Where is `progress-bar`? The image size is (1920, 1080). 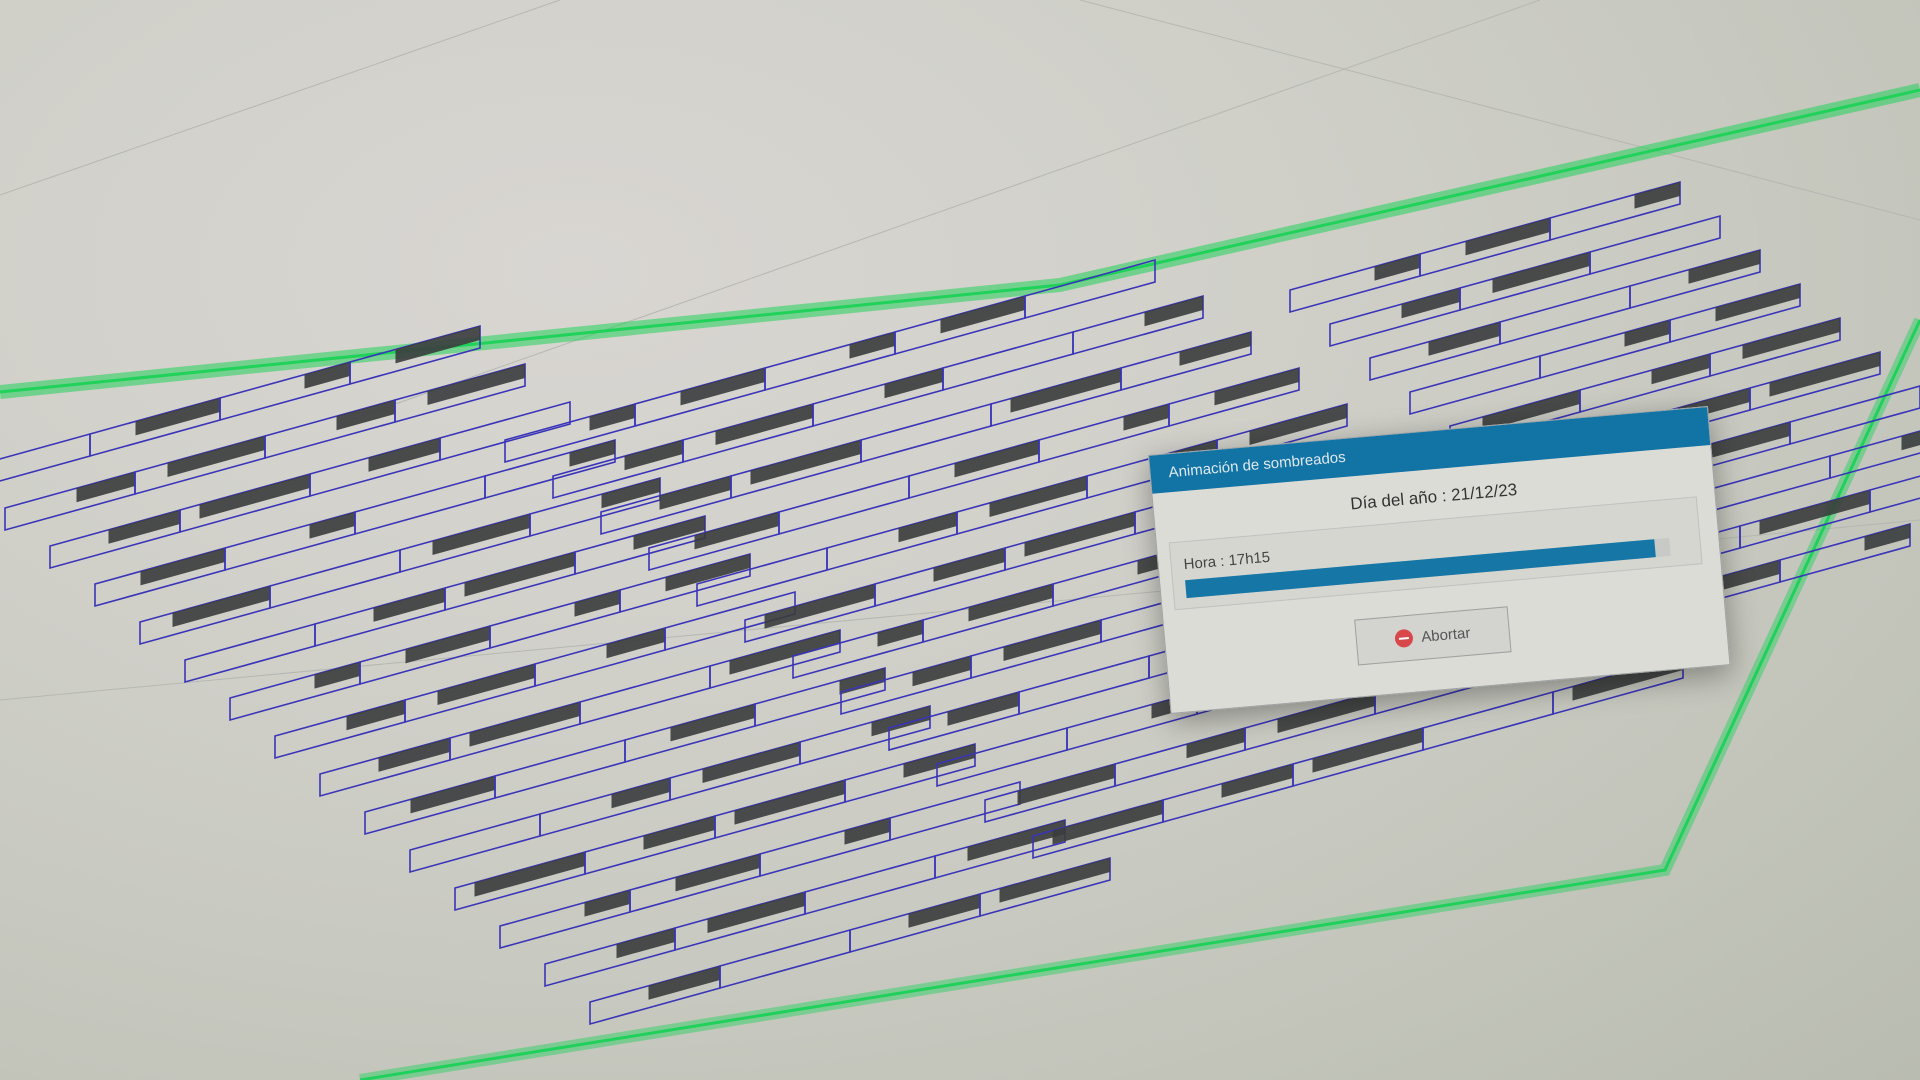 progress-bar is located at coordinates (1428, 568).